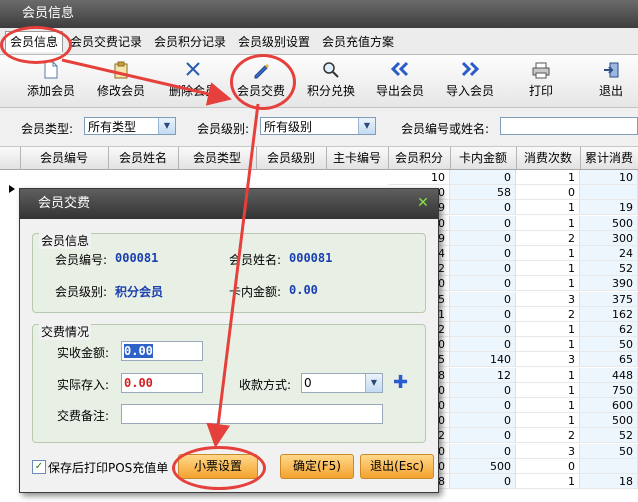  Describe the element at coordinates (609, 390) in the screenshot. I see `total-consume-cell: 750` at that location.